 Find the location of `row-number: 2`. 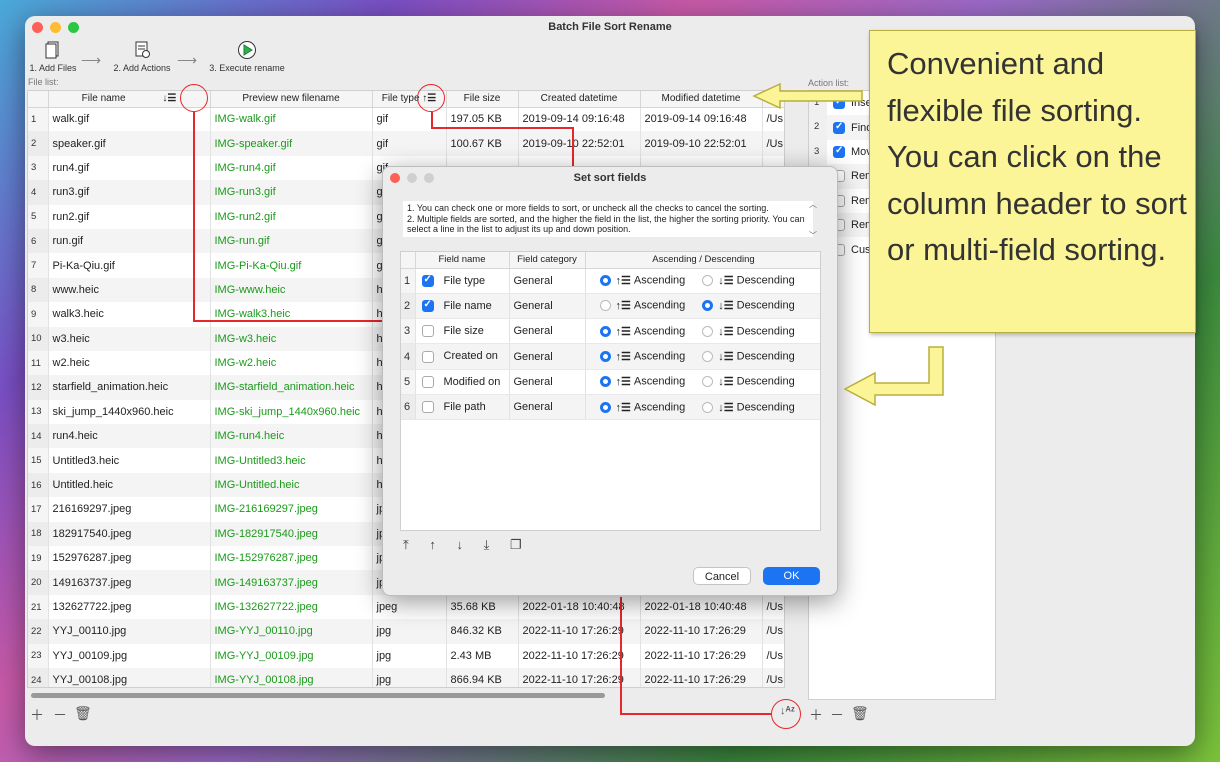

row-number: 2 is located at coordinates (38, 143).